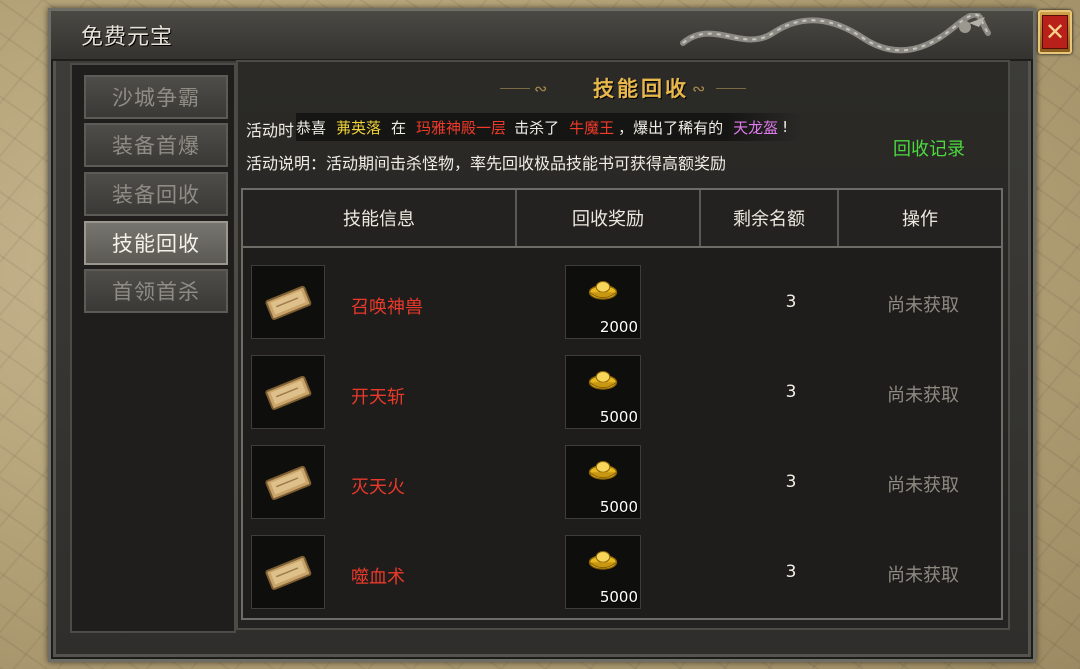 This screenshot has width=1080, height=669. What do you see at coordinates (515, 88) in the screenshot?
I see `title-divider-left` at bounding box center [515, 88].